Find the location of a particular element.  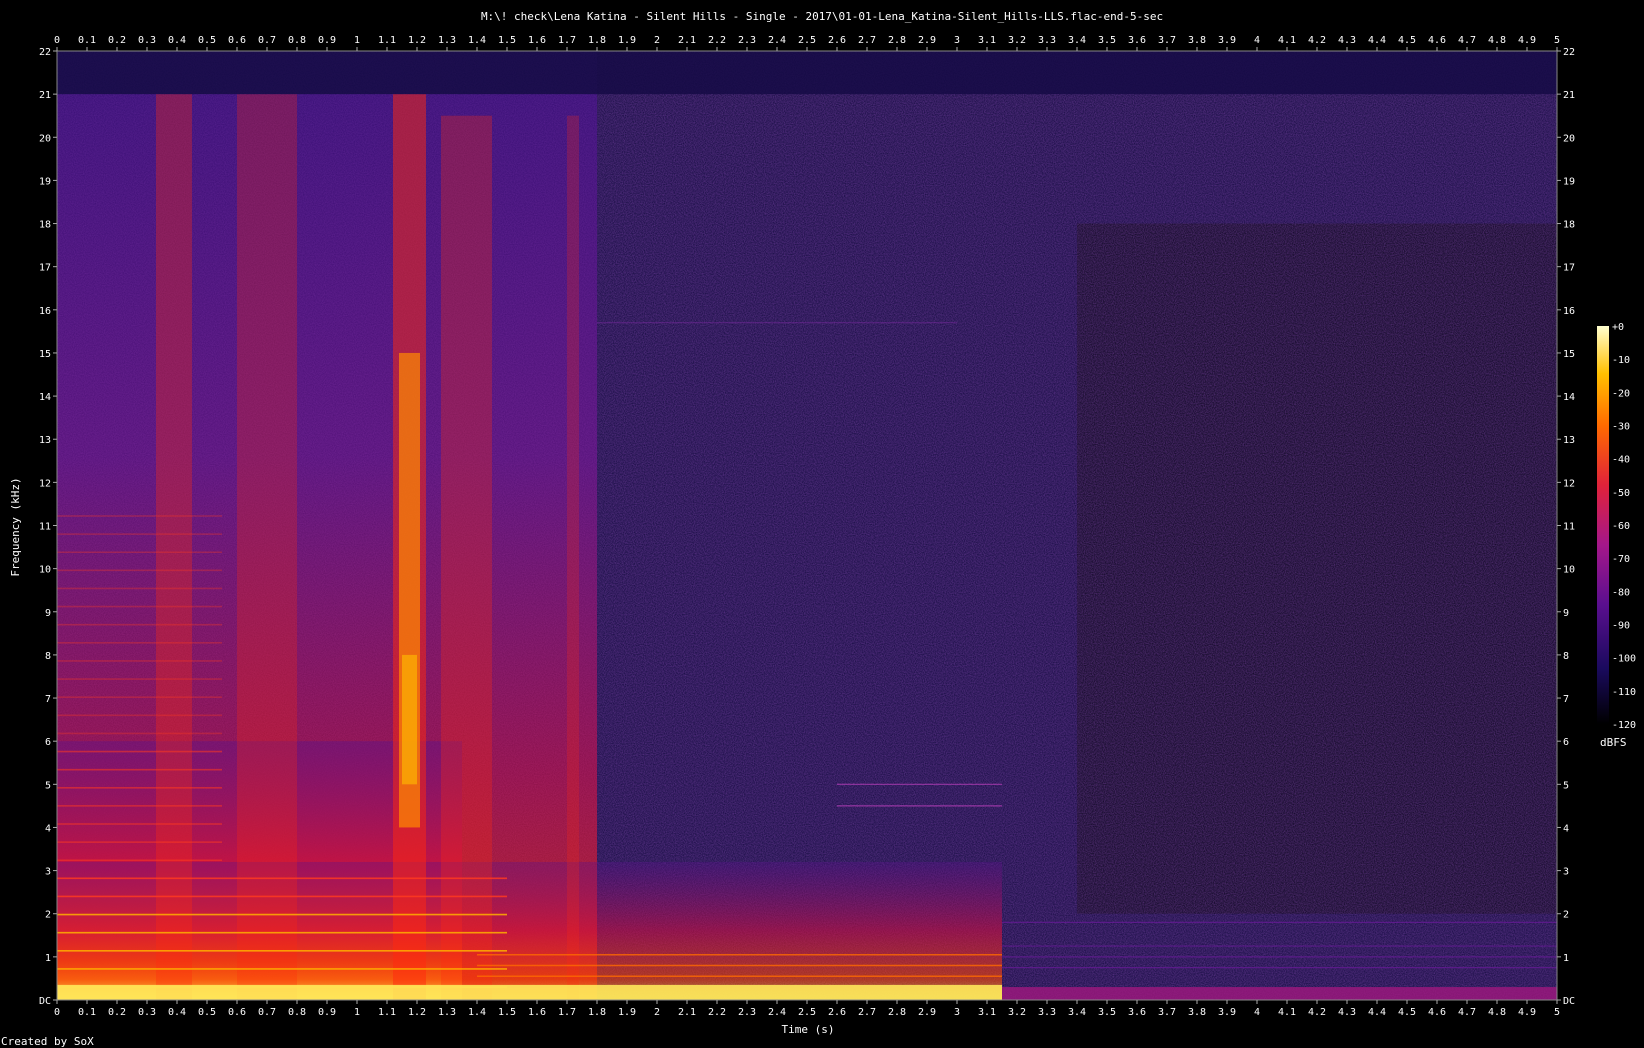

x-tick-label: 0.2 is located at coordinates (117, 1012).